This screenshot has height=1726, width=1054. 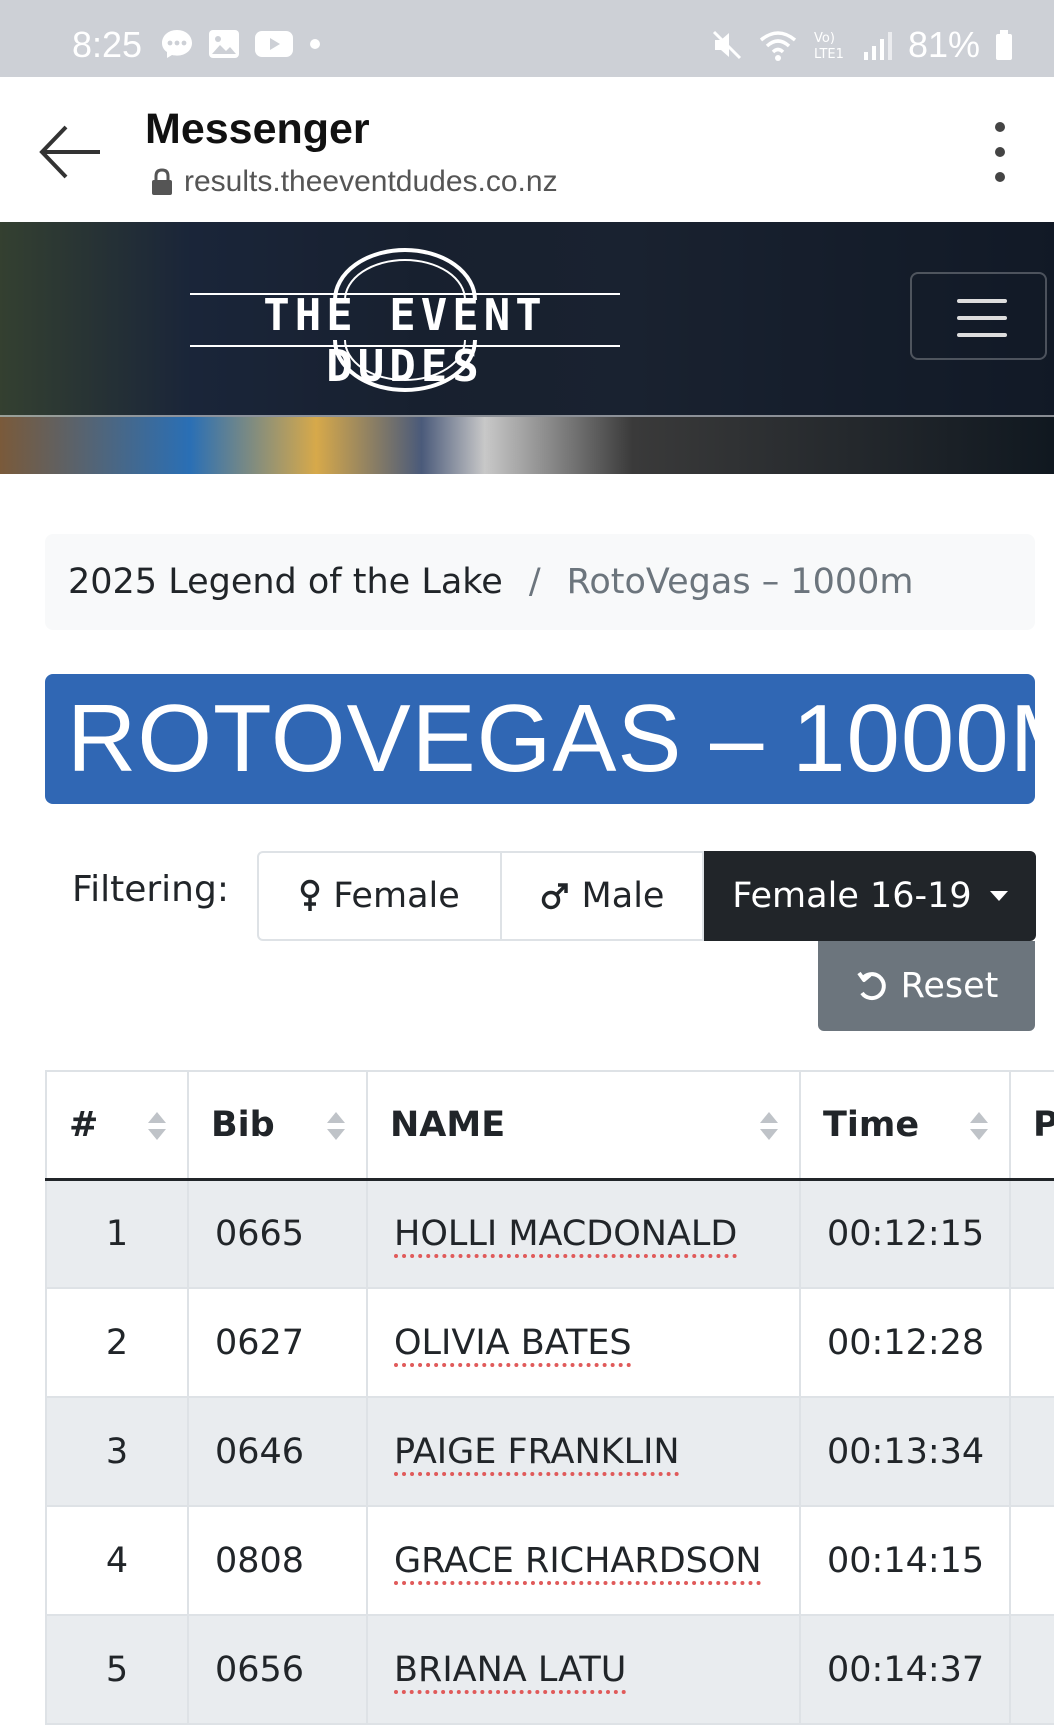 I want to click on position-cell: 2, so click(x=117, y=1342).